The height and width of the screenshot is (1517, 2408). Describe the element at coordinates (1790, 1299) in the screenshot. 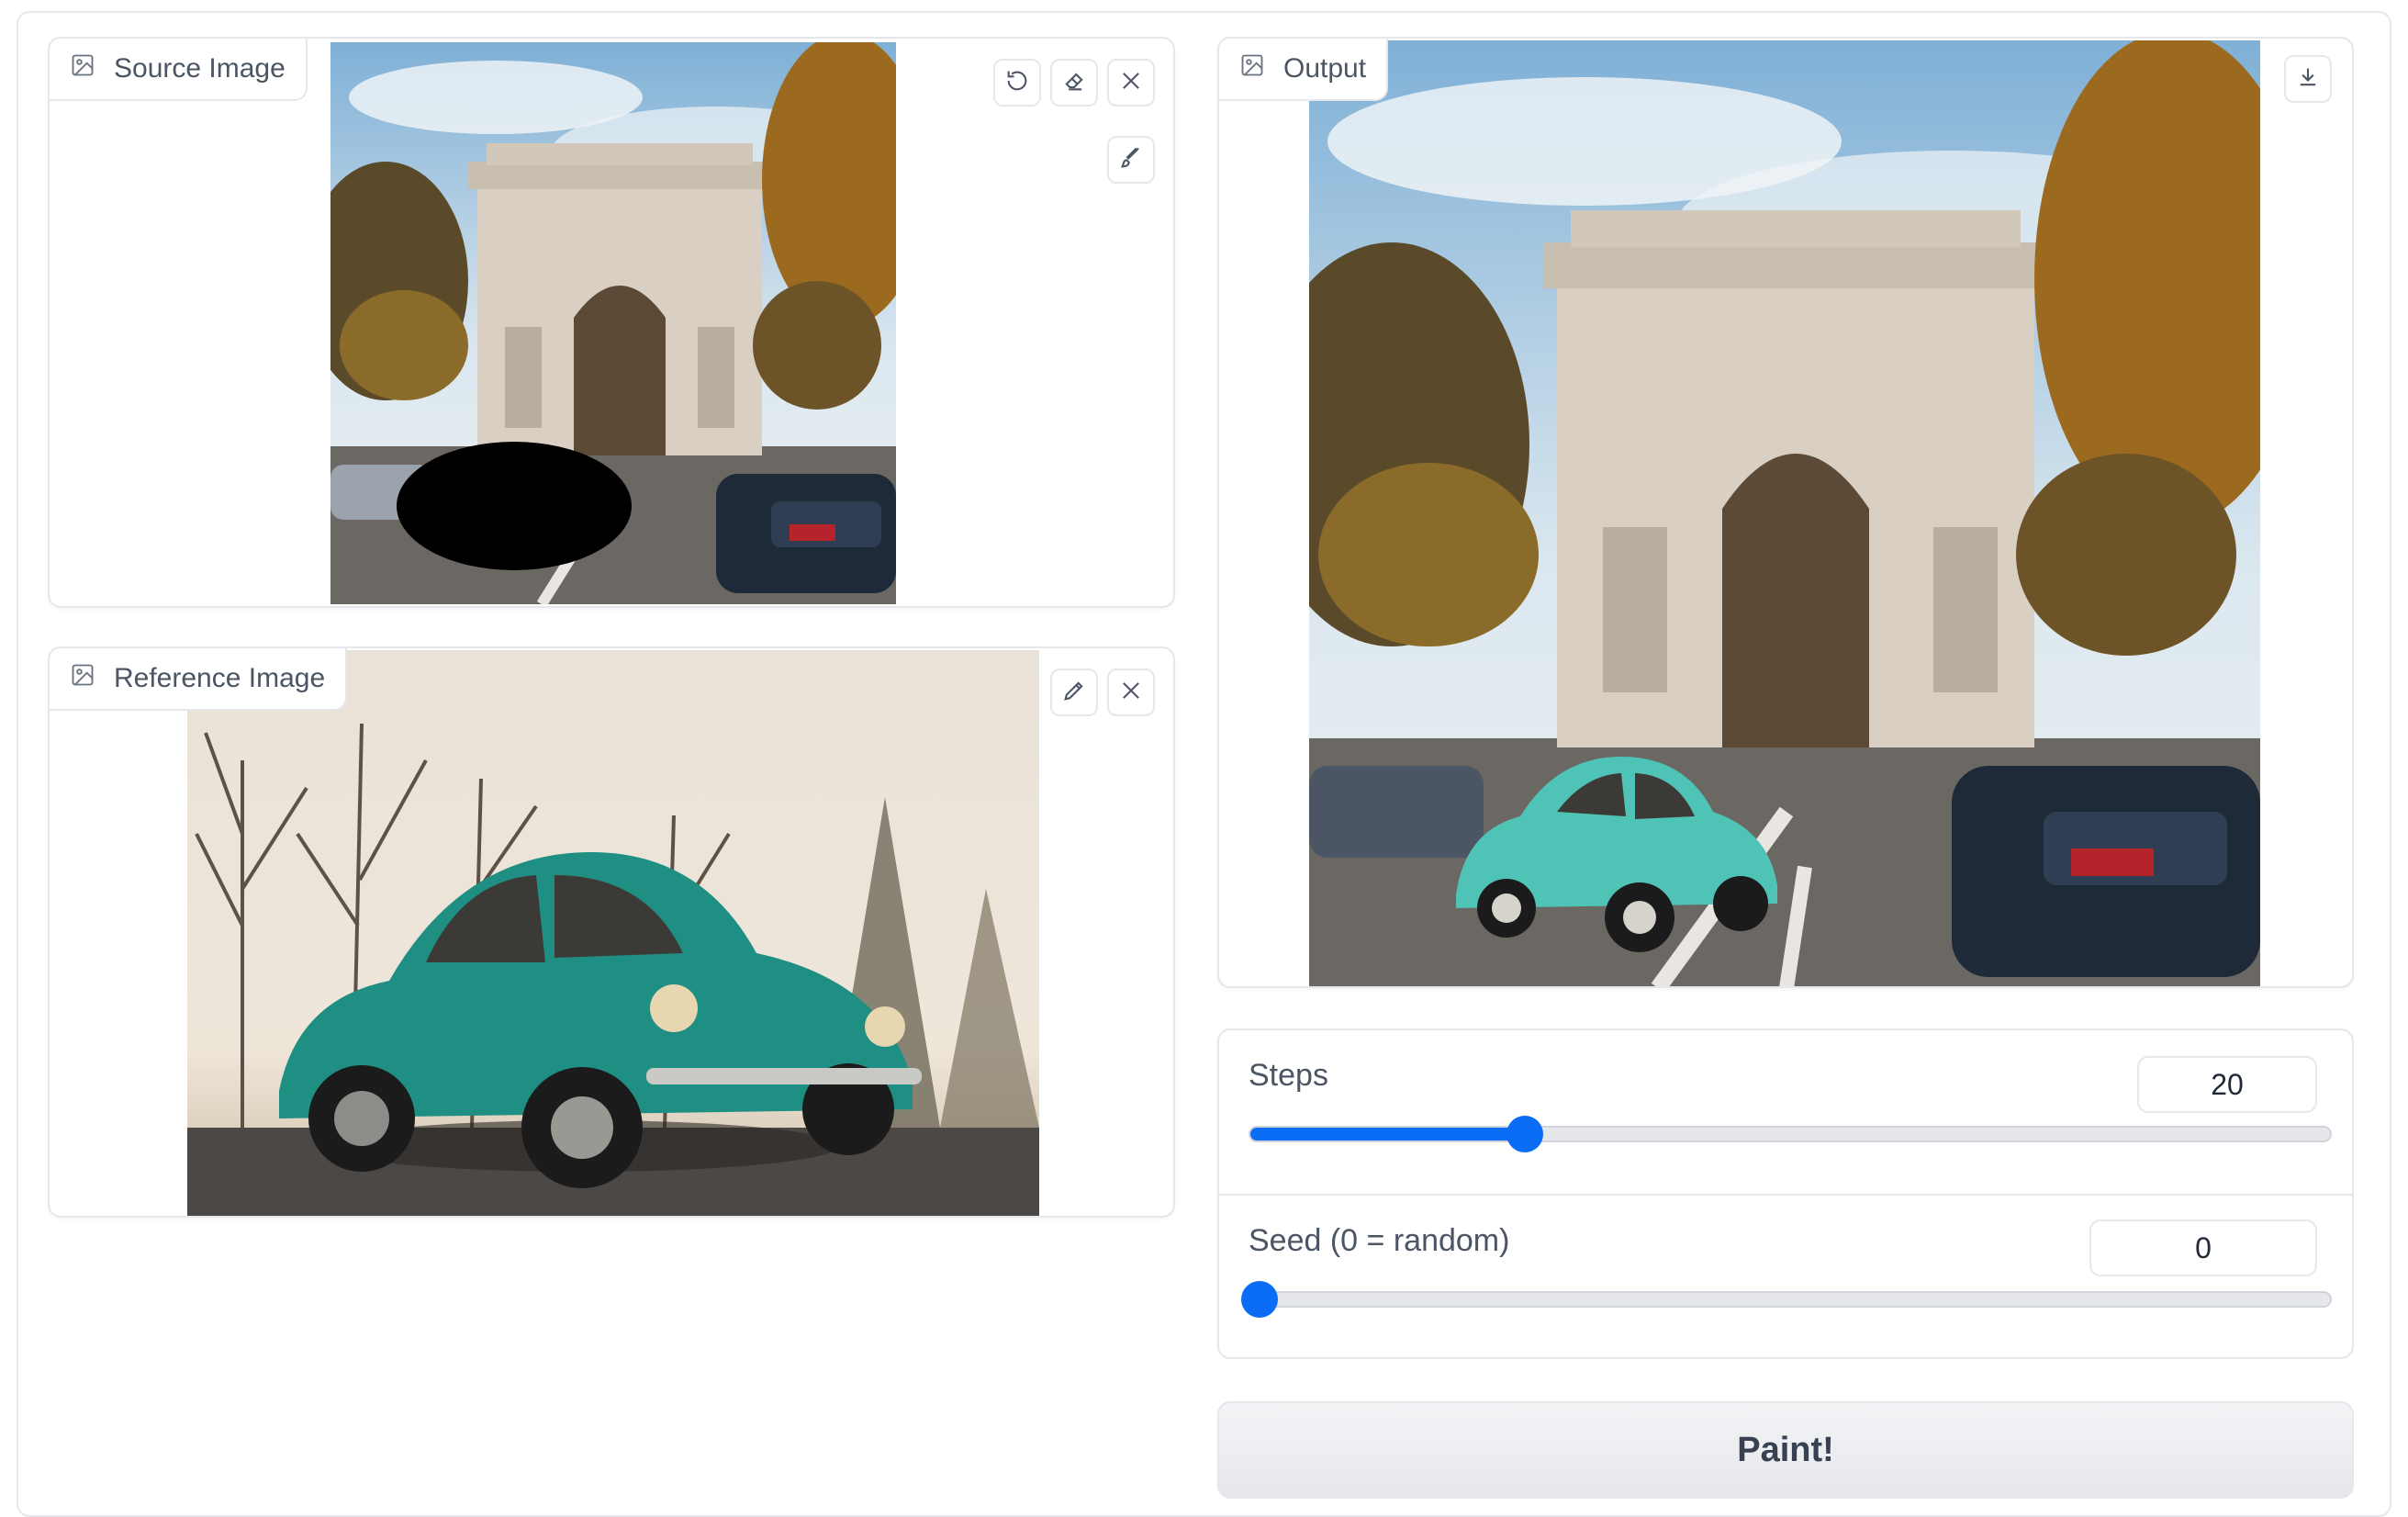

I see `seed-slider-track` at that location.